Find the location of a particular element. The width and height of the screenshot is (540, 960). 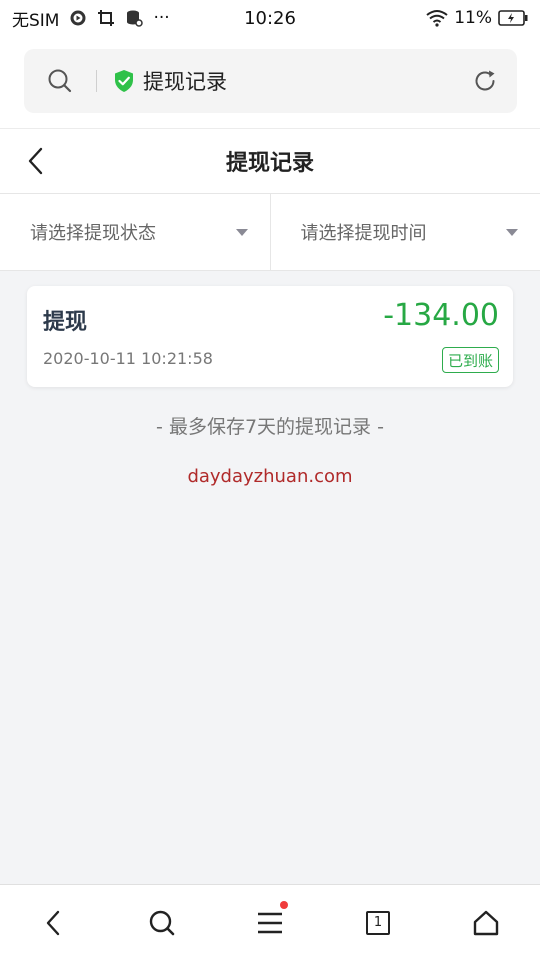

browser-bottom-nav: 1 is located at coordinates (270, 922).